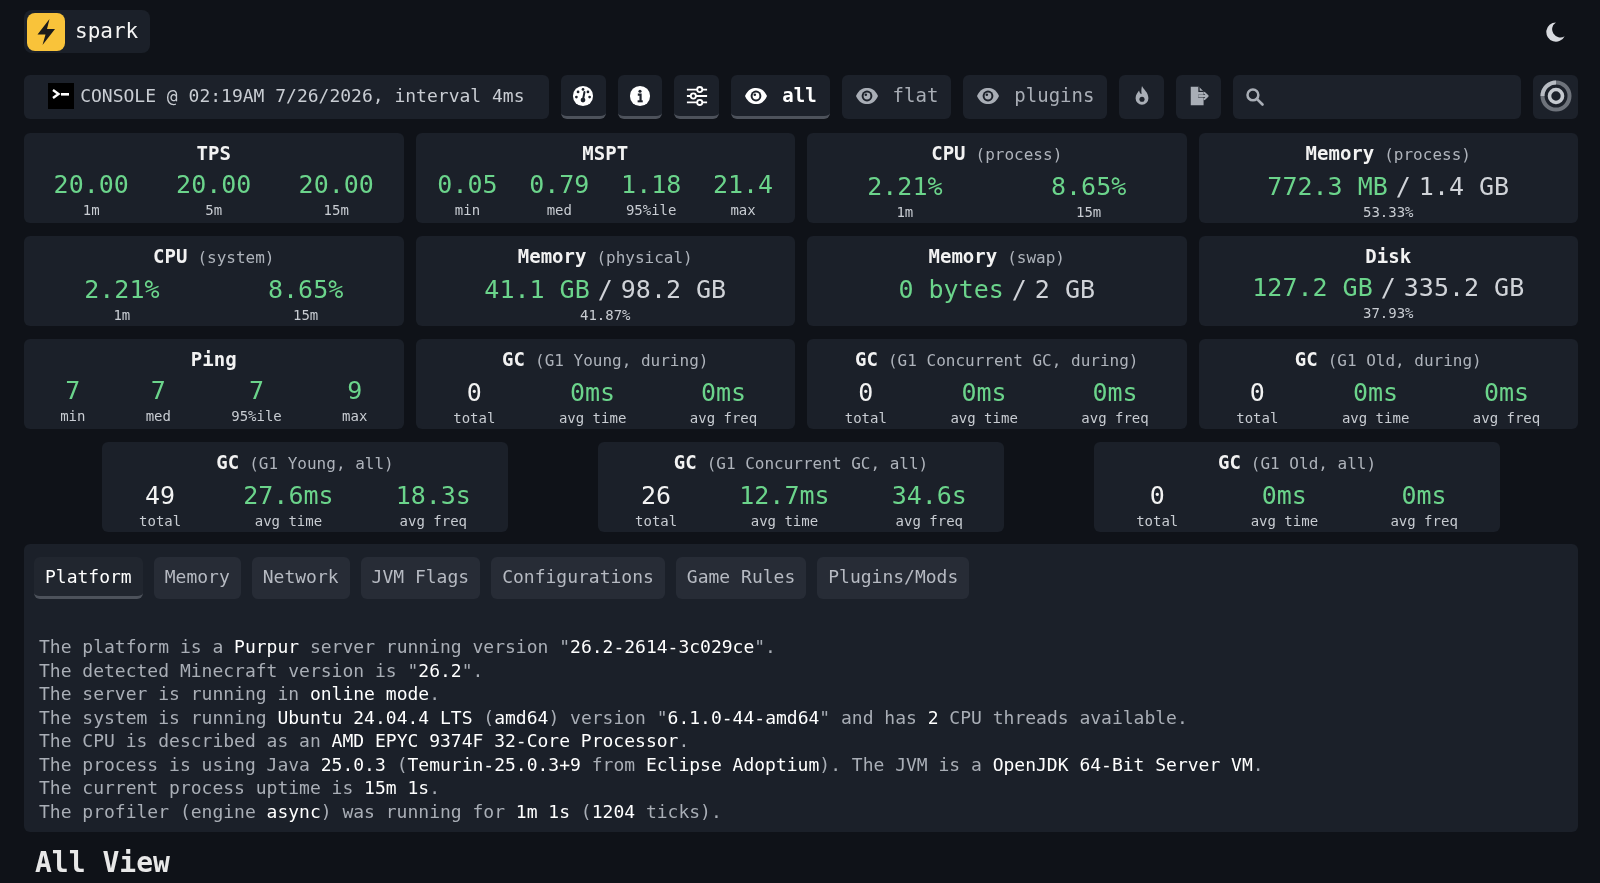 The image size is (1600, 883). I want to click on platform-info-line: The current process uptime is 15m 1s., so click(240, 788).